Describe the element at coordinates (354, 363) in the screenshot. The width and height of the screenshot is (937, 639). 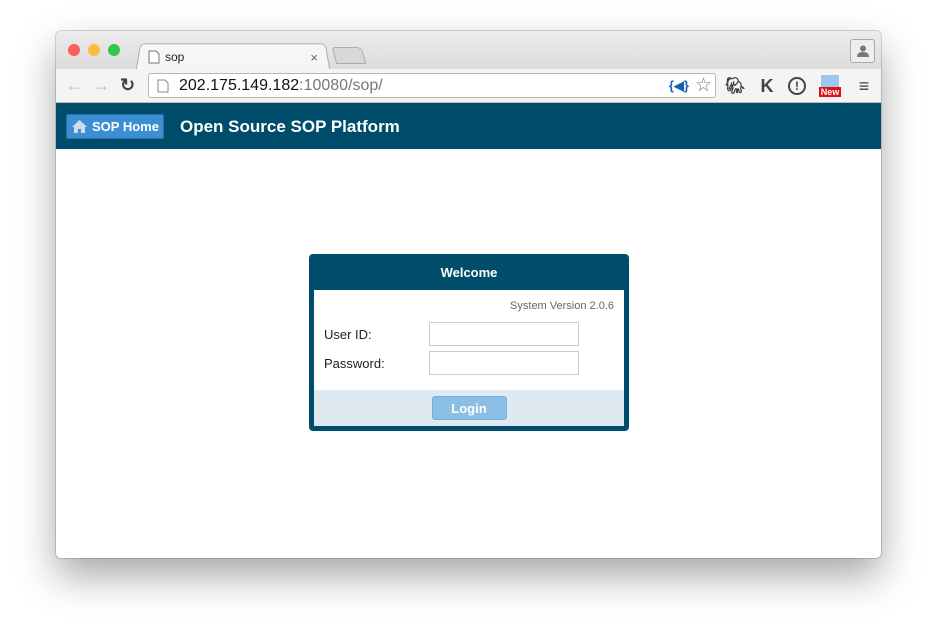
I see `password-label: Password:` at that location.